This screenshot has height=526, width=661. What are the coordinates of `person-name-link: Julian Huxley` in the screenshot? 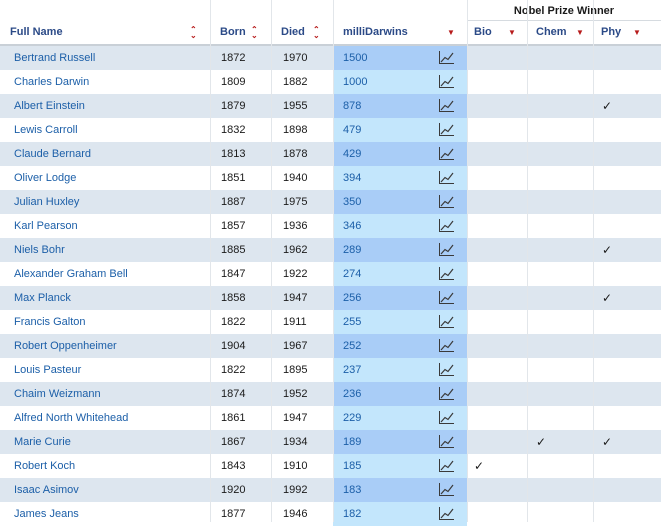 It's located at (105, 202).